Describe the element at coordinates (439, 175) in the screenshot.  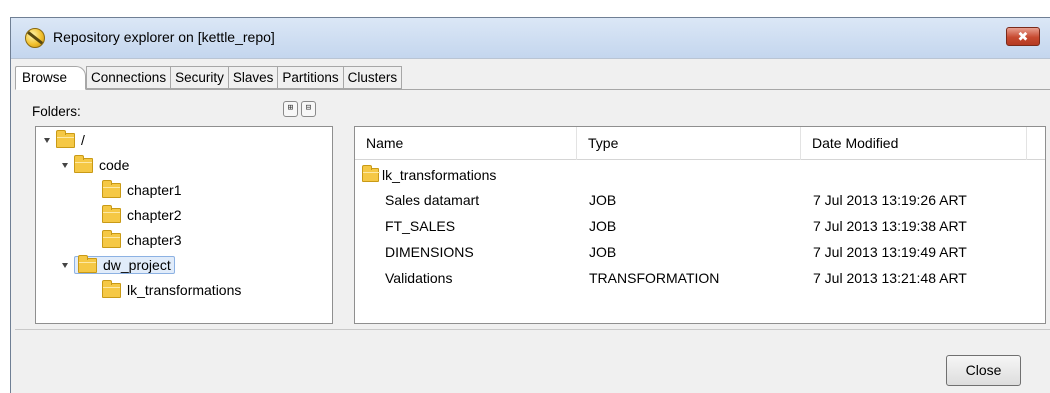
I see `folder-name: lk_transformations` at that location.